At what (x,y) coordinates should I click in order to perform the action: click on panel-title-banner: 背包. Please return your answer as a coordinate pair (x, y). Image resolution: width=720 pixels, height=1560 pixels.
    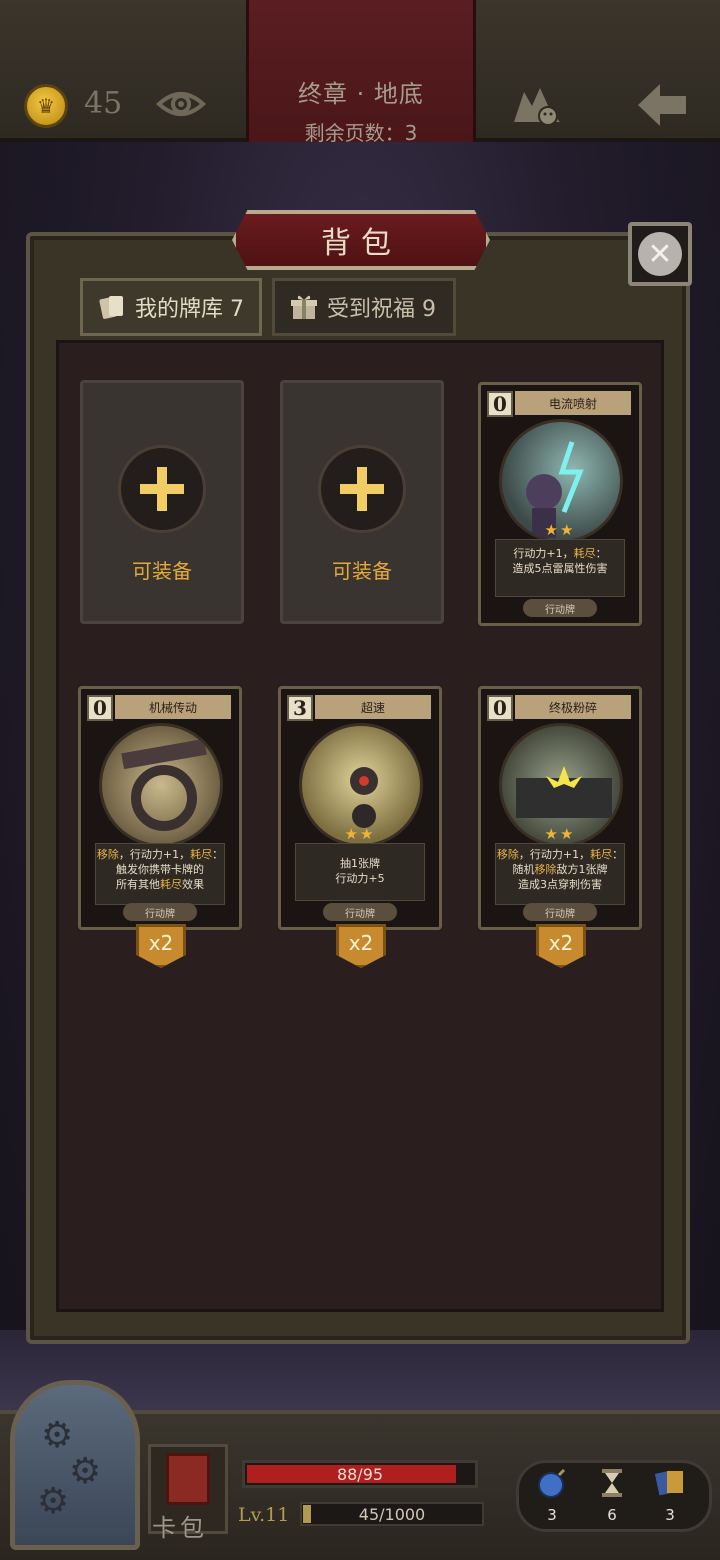
    Looking at the image, I should click on (361, 240).